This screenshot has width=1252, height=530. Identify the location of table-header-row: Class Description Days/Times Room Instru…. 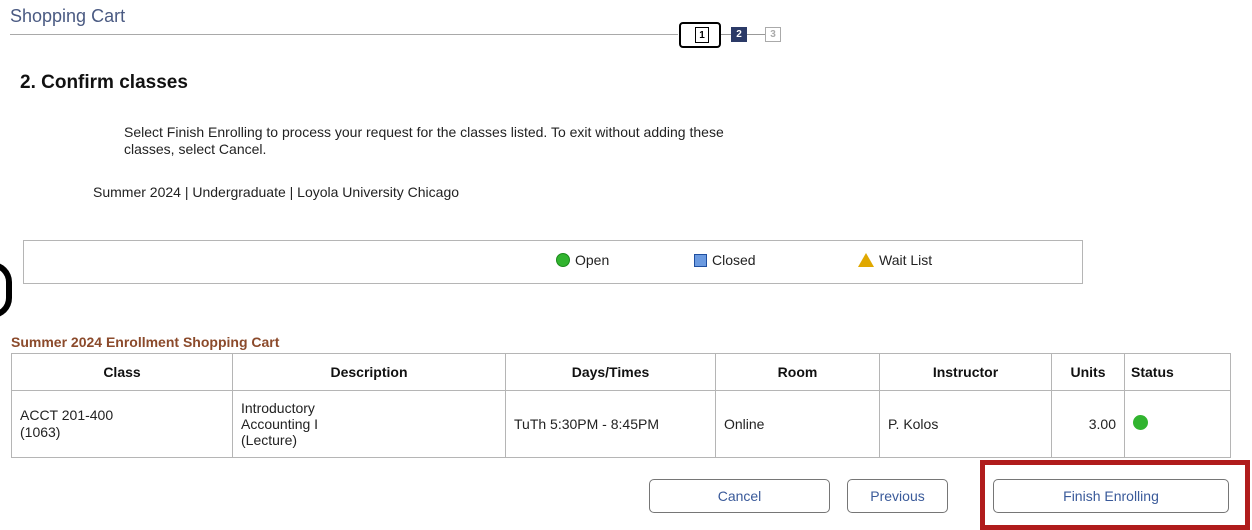
(621, 372).